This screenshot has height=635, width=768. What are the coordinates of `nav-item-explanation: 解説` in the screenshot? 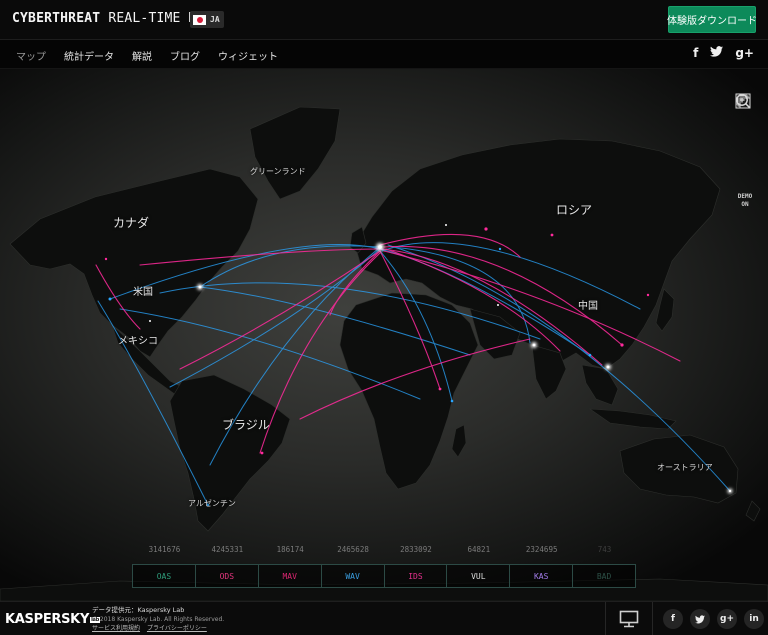 It's located at (142, 55).